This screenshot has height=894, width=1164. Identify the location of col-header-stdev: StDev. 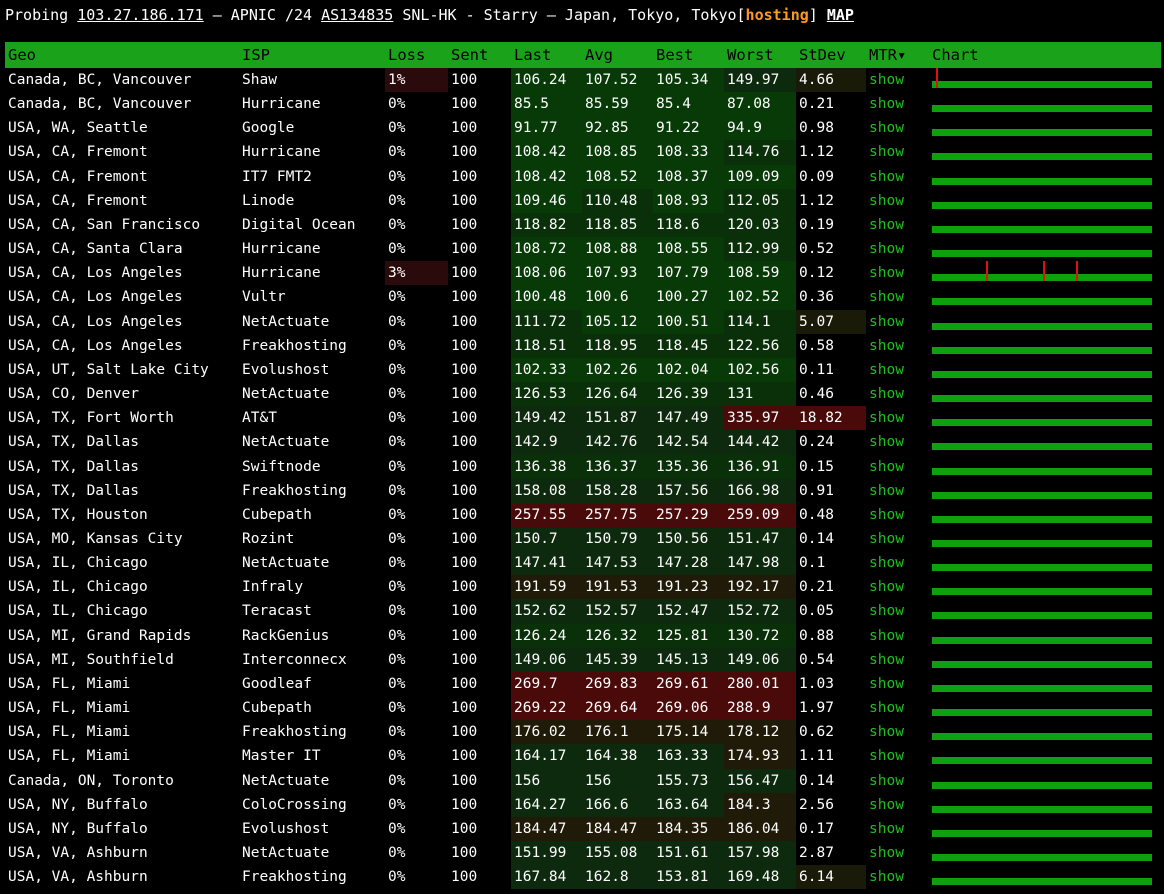
(831, 55).